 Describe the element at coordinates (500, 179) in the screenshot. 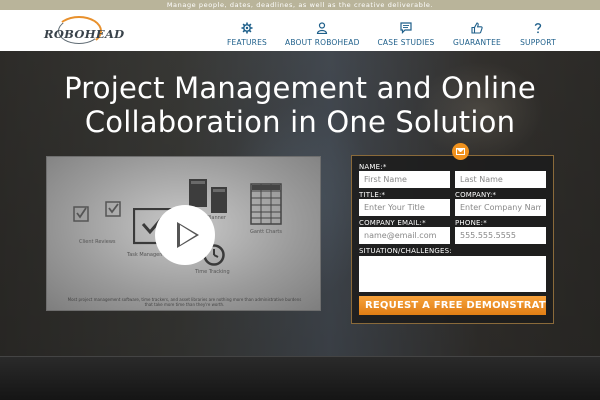

I see `last-name-input` at that location.